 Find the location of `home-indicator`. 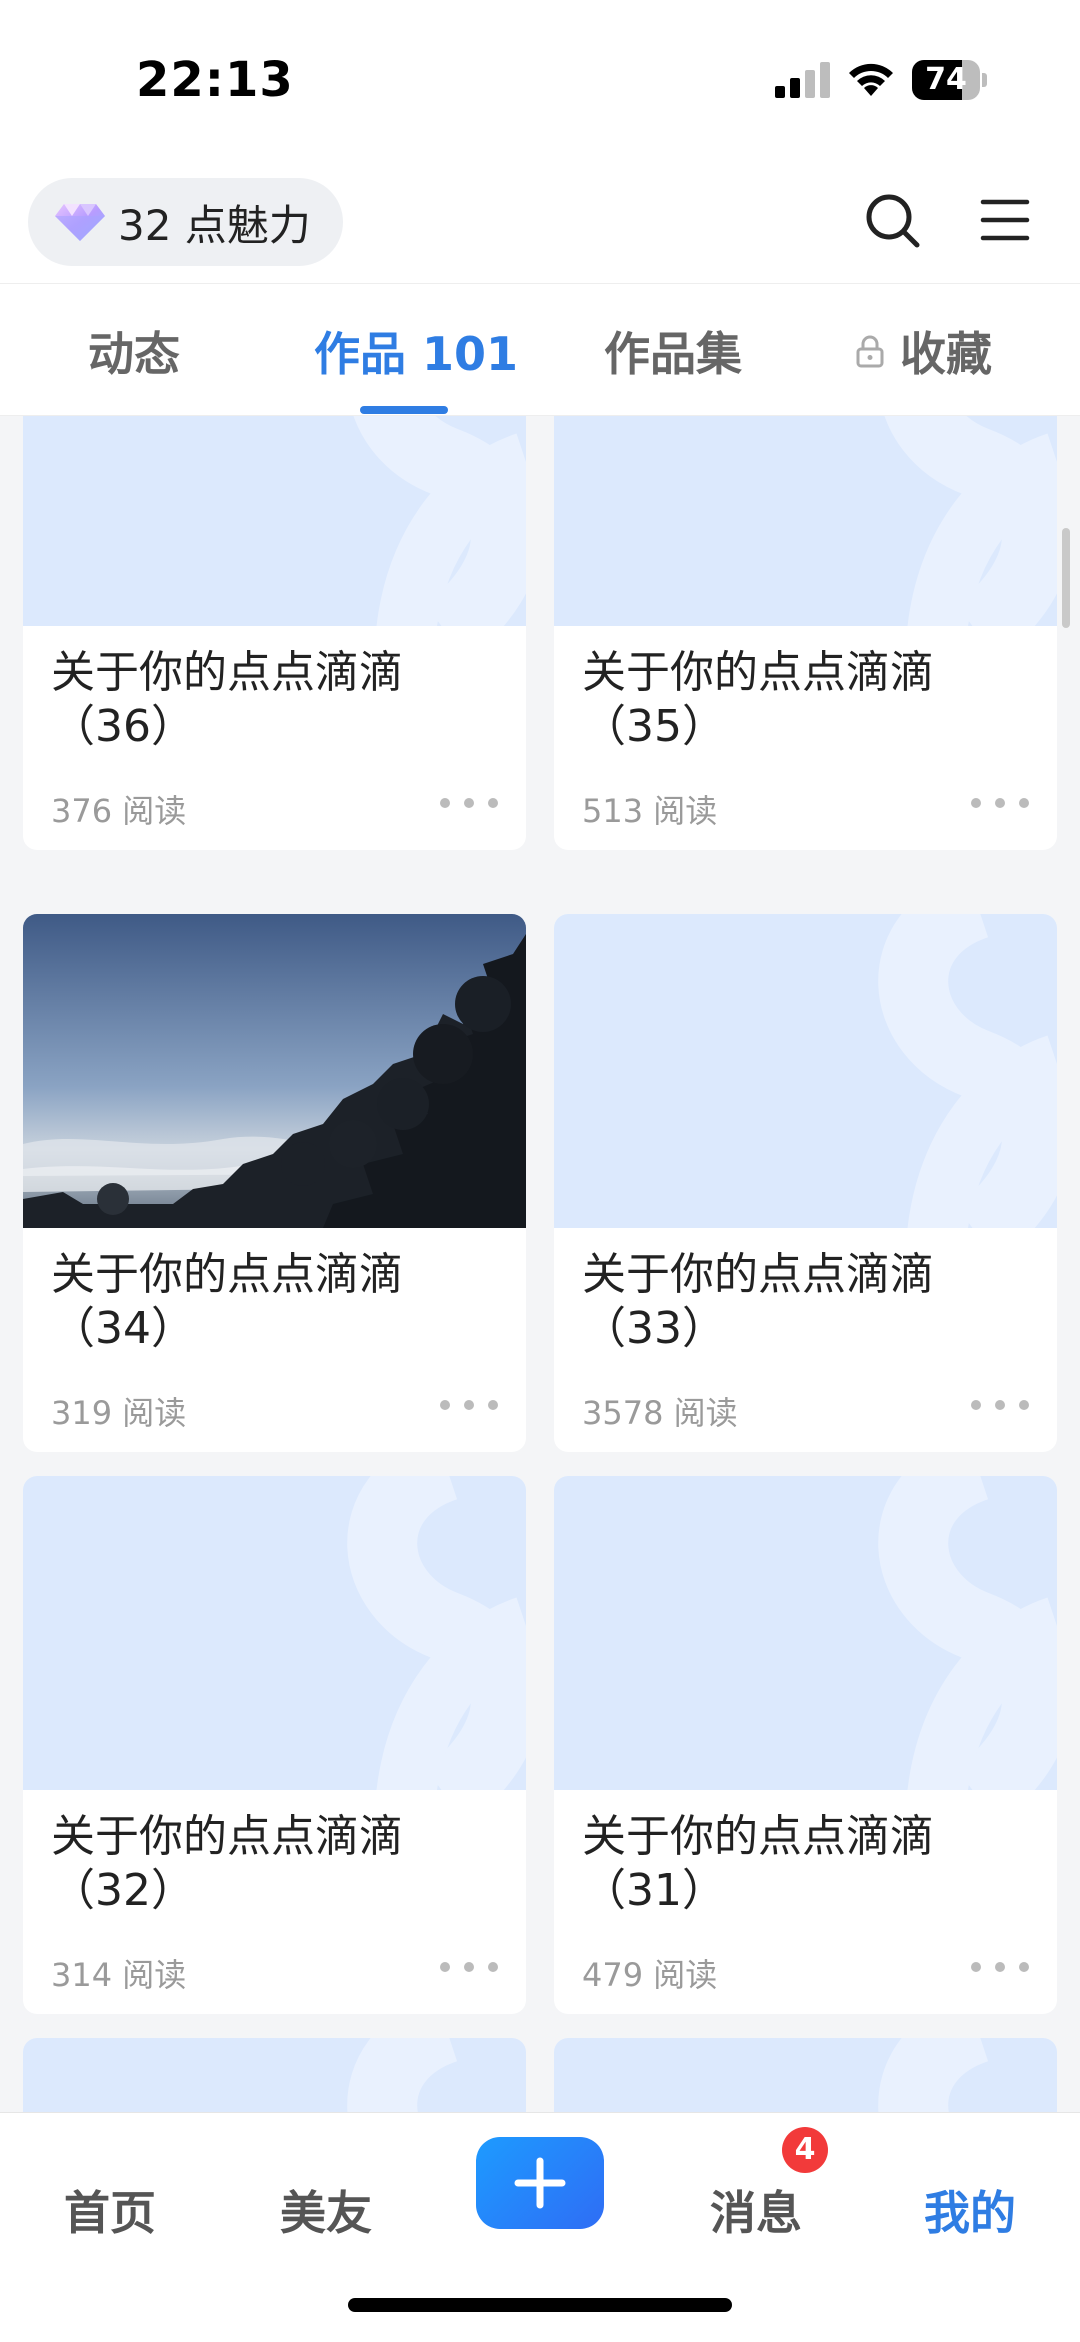

home-indicator is located at coordinates (540, 2305).